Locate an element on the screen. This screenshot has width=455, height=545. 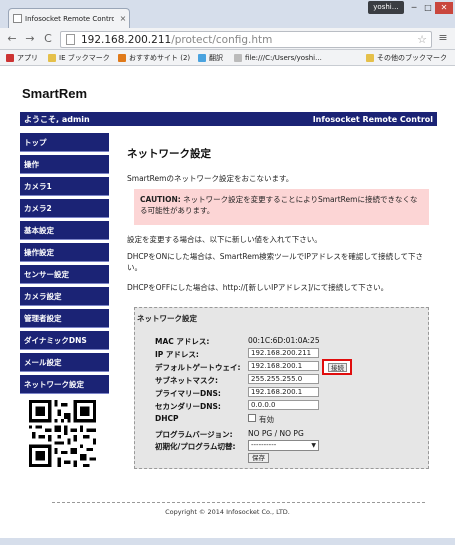
sidebar-item-basic-settings: 基本設定 is located at coordinates (64, 230).